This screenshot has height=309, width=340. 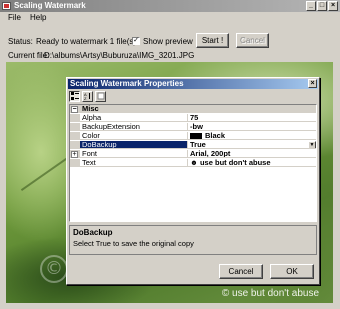 I want to click on property-row-backupextension: BackupExtension -bw, so click(x=193, y=127).